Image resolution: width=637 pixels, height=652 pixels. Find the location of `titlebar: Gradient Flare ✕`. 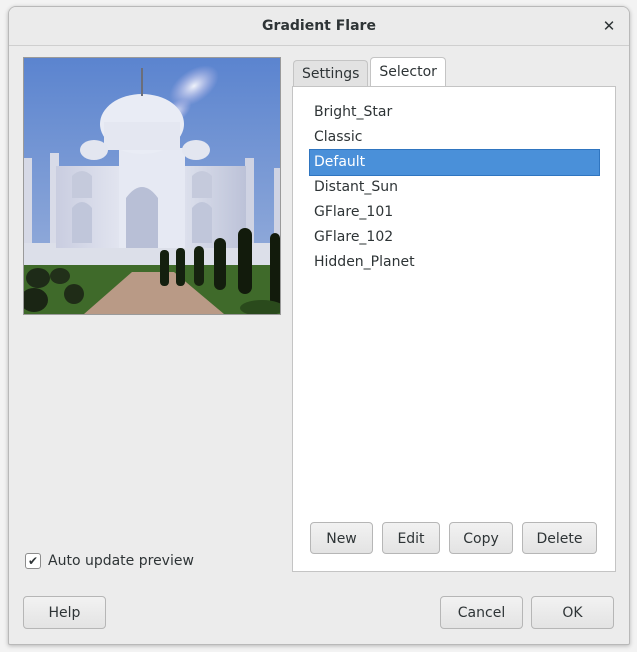

titlebar: Gradient Flare ✕ is located at coordinates (319, 26).